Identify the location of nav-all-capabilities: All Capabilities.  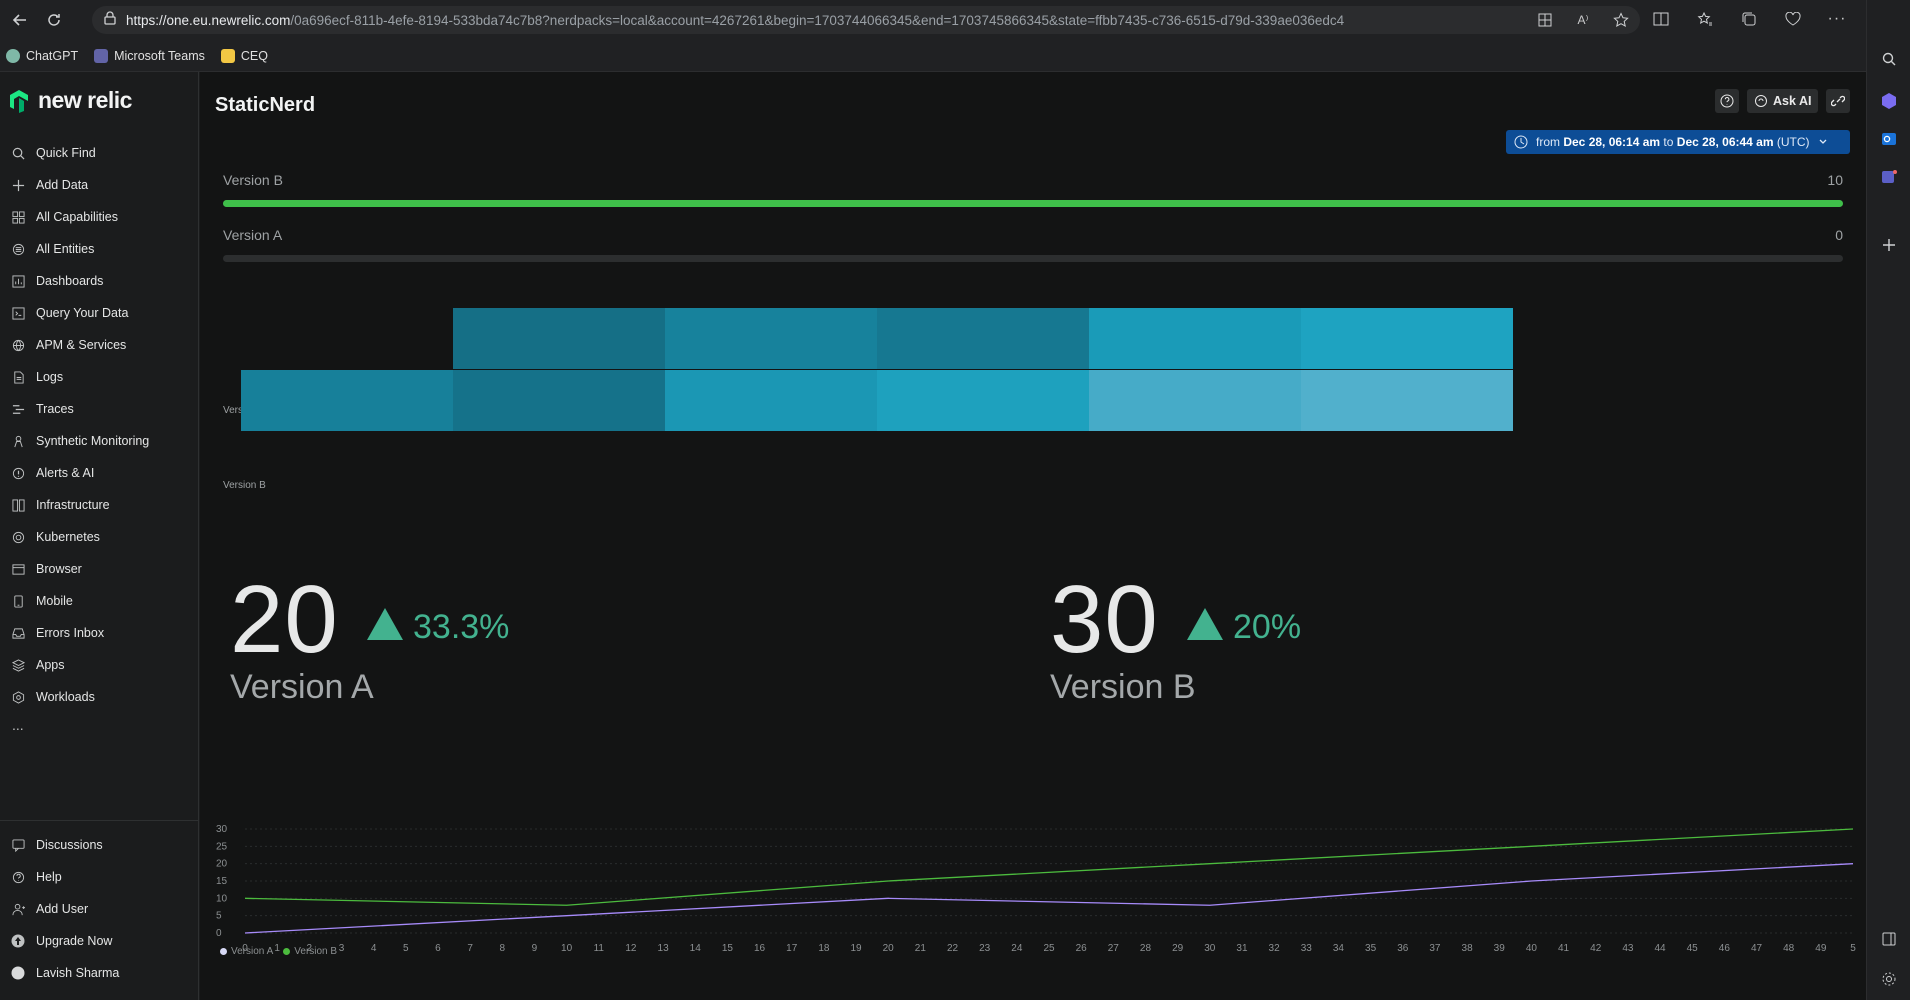
(99, 217).